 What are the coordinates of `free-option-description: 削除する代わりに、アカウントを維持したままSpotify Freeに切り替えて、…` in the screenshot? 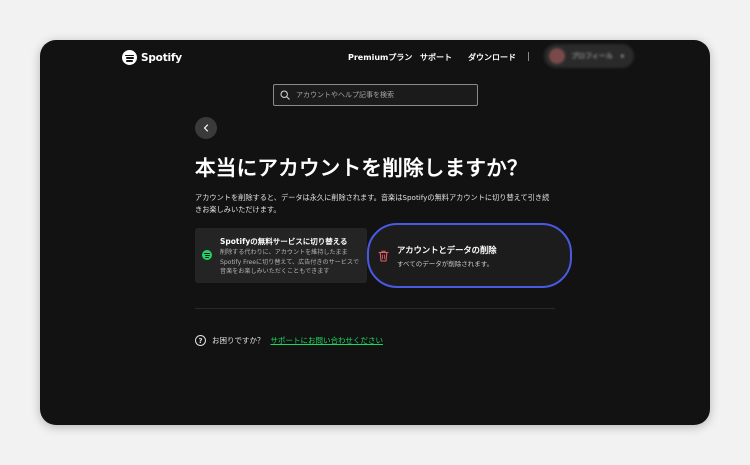 It's located at (290, 262).